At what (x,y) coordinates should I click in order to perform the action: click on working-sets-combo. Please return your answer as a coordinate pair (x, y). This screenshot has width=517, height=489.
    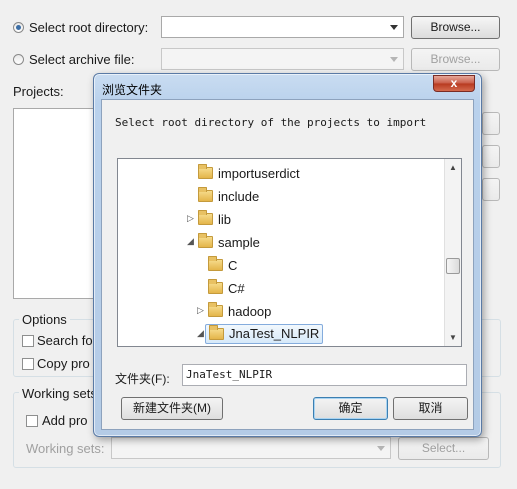
    Looking at the image, I should click on (251, 448).